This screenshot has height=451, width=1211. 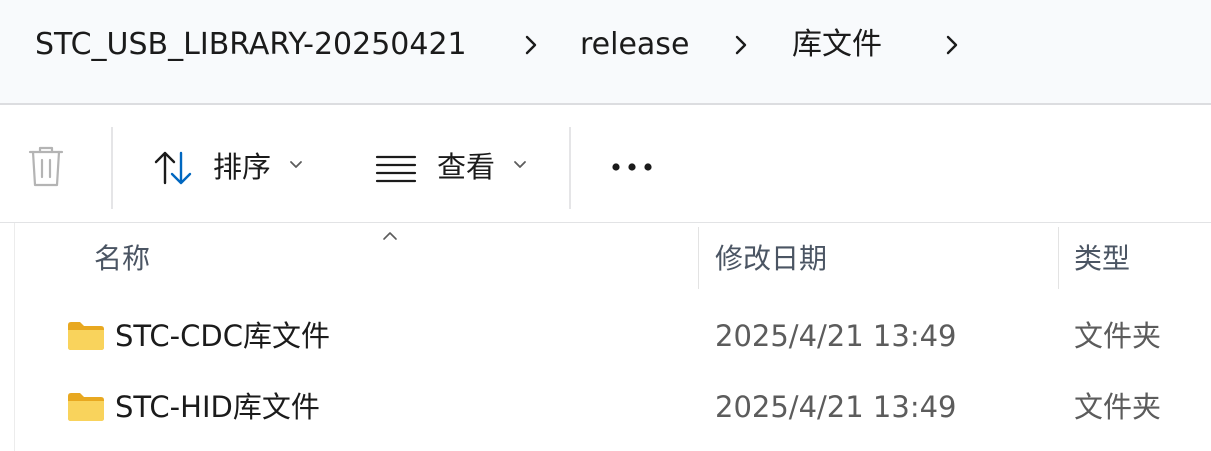 What do you see at coordinates (466, 167) in the screenshot?
I see `view-label: 查看` at bounding box center [466, 167].